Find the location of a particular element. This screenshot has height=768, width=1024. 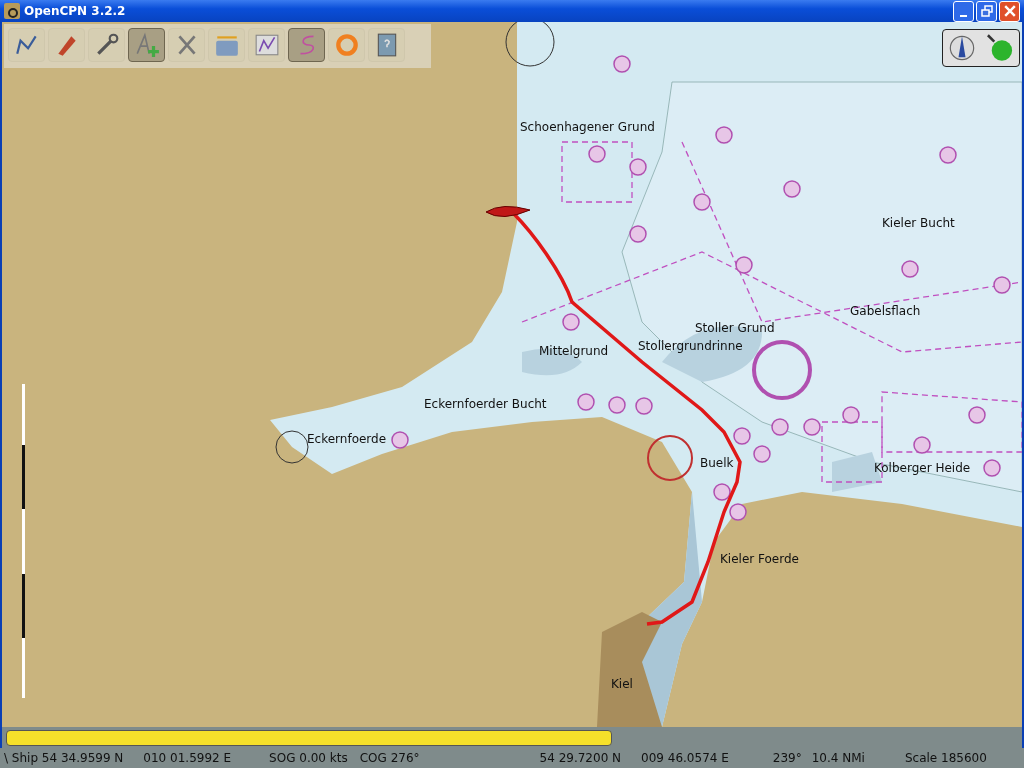

status-text: Scale 185600 is located at coordinates (945, 758).